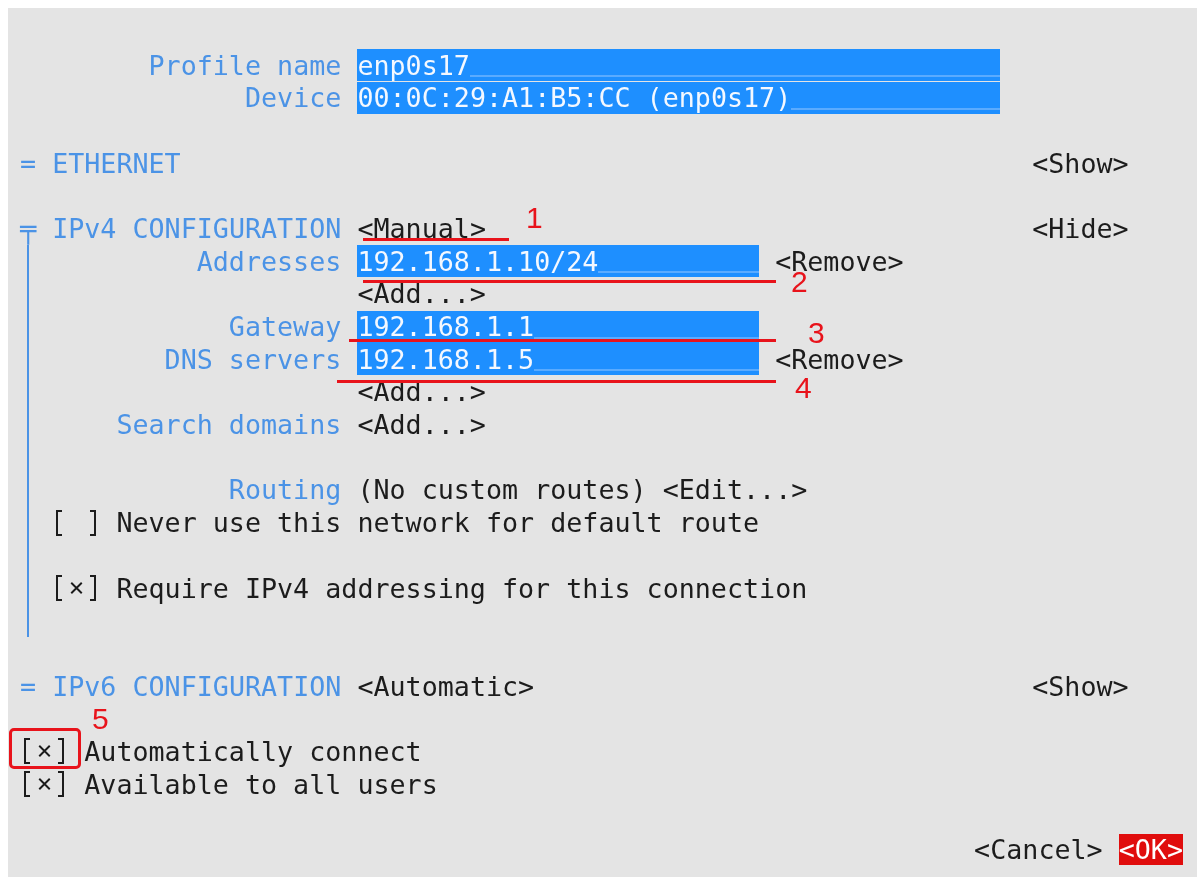 This screenshot has width=1197, height=877. I want to click on edit-button: <Edit...>, so click(735, 490).